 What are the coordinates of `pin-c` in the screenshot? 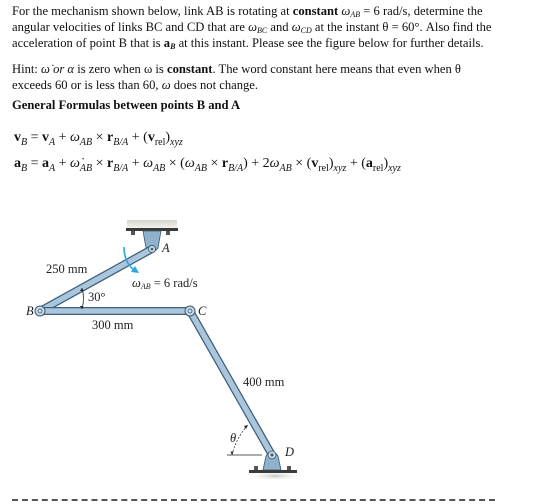 It's located at (190, 311).